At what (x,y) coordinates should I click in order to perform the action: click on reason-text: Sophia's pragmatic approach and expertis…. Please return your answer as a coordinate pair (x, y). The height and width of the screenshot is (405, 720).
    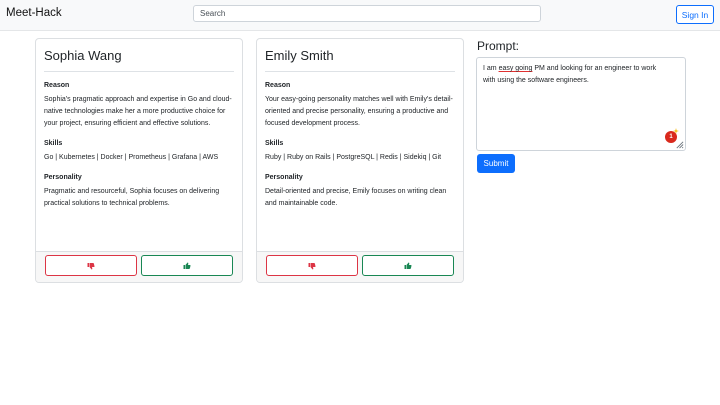
    Looking at the image, I should click on (138, 111).